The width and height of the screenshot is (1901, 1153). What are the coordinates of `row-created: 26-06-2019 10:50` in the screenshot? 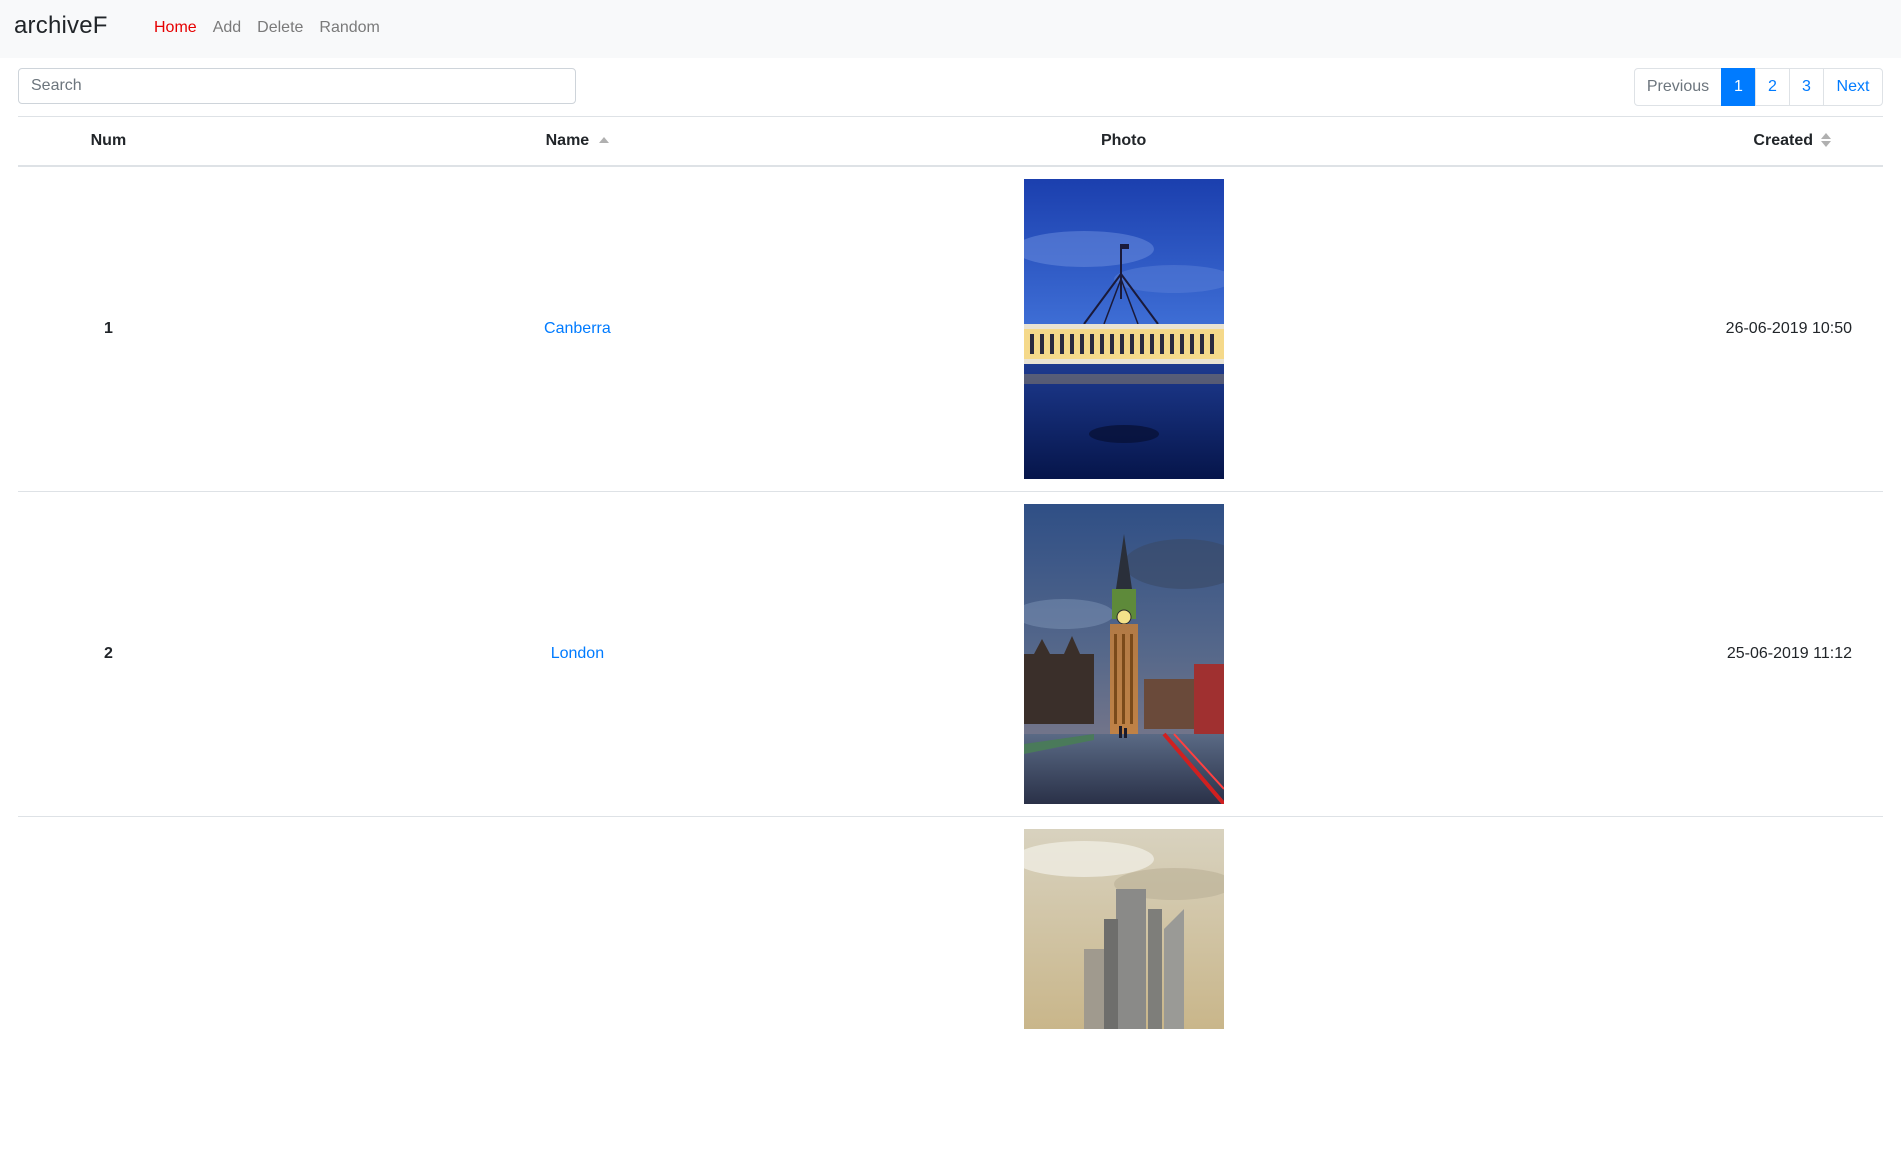 It's located at (1587, 329).